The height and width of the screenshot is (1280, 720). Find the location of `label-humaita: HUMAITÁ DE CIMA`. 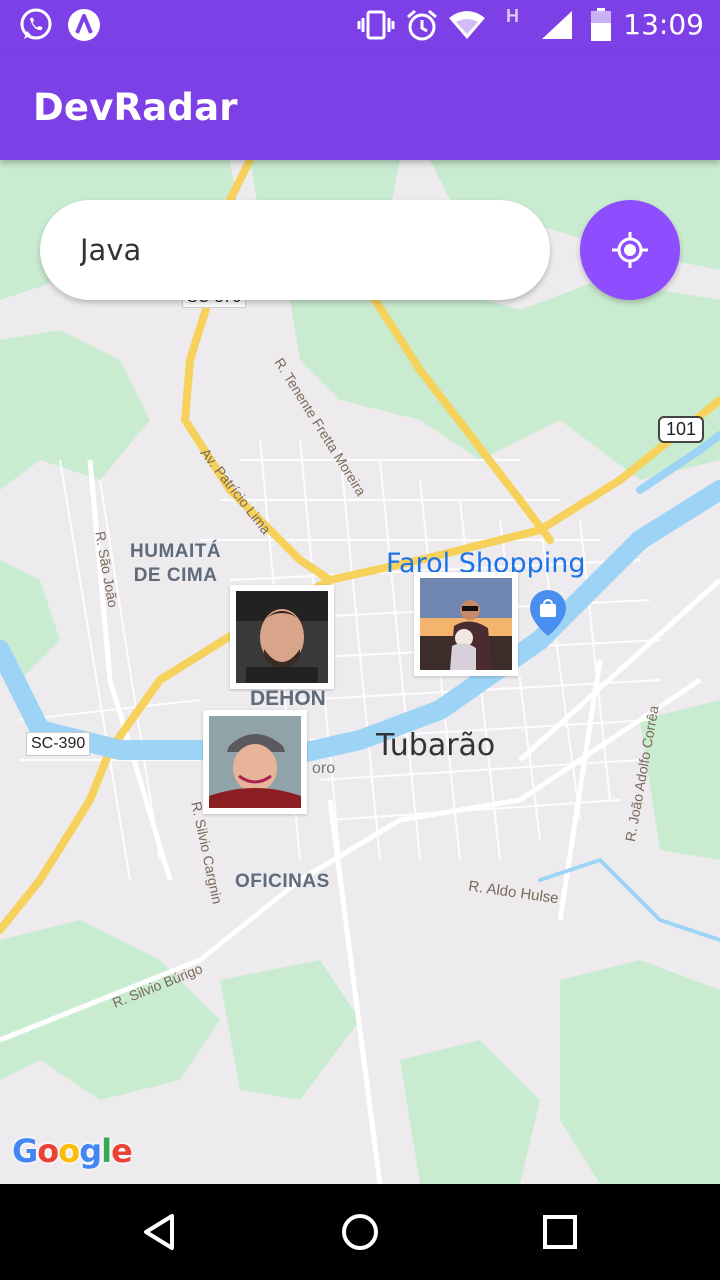

label-humaita: HUMAITÁ DE CIMA is located at coordinates (176, 563).